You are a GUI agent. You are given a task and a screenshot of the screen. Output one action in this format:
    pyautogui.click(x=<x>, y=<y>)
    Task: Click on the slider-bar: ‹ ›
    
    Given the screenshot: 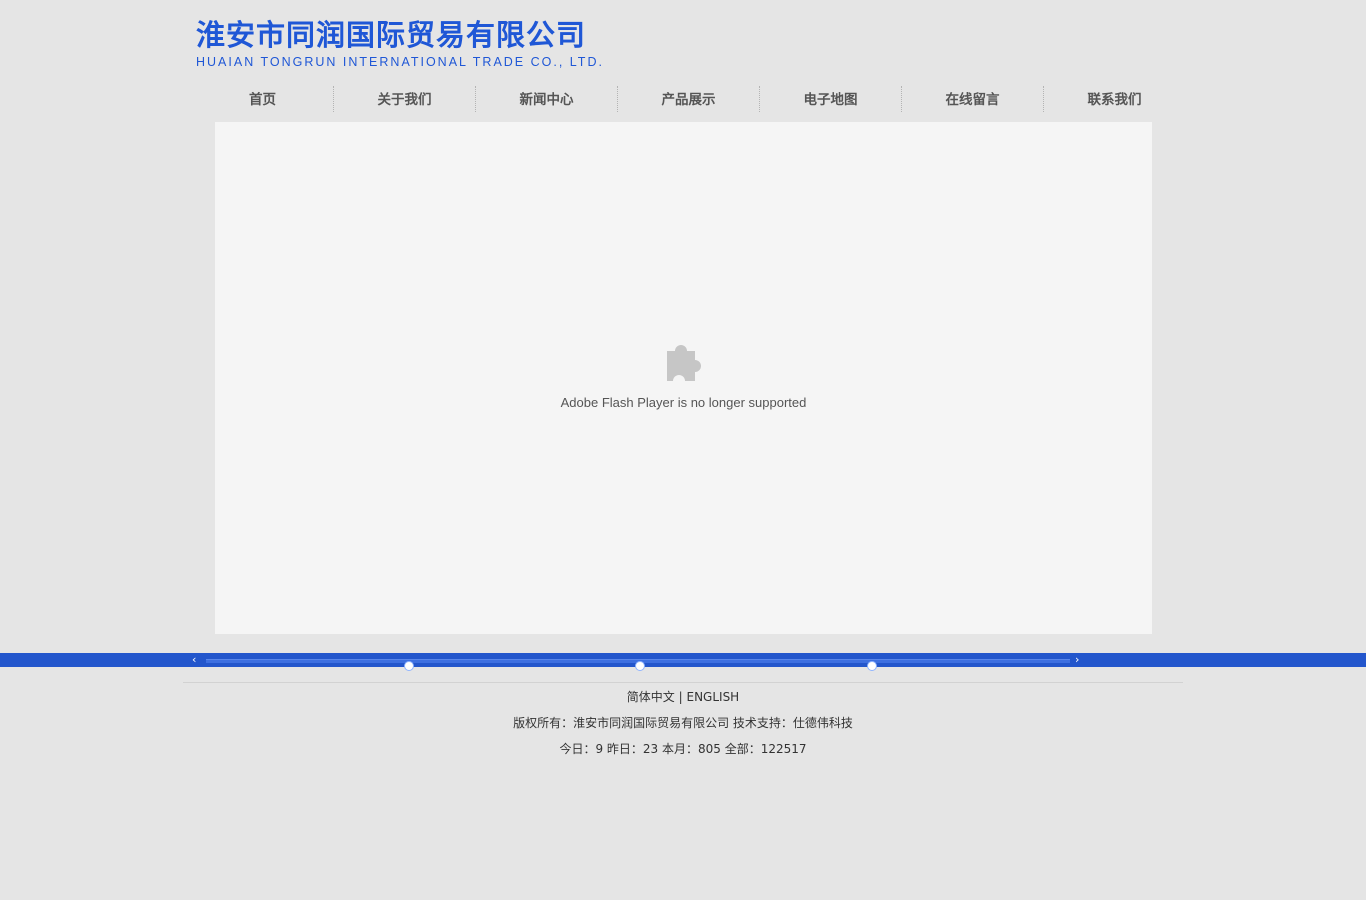 What is the action you would take?
    pyautogui.click(x=683, y=662)
    